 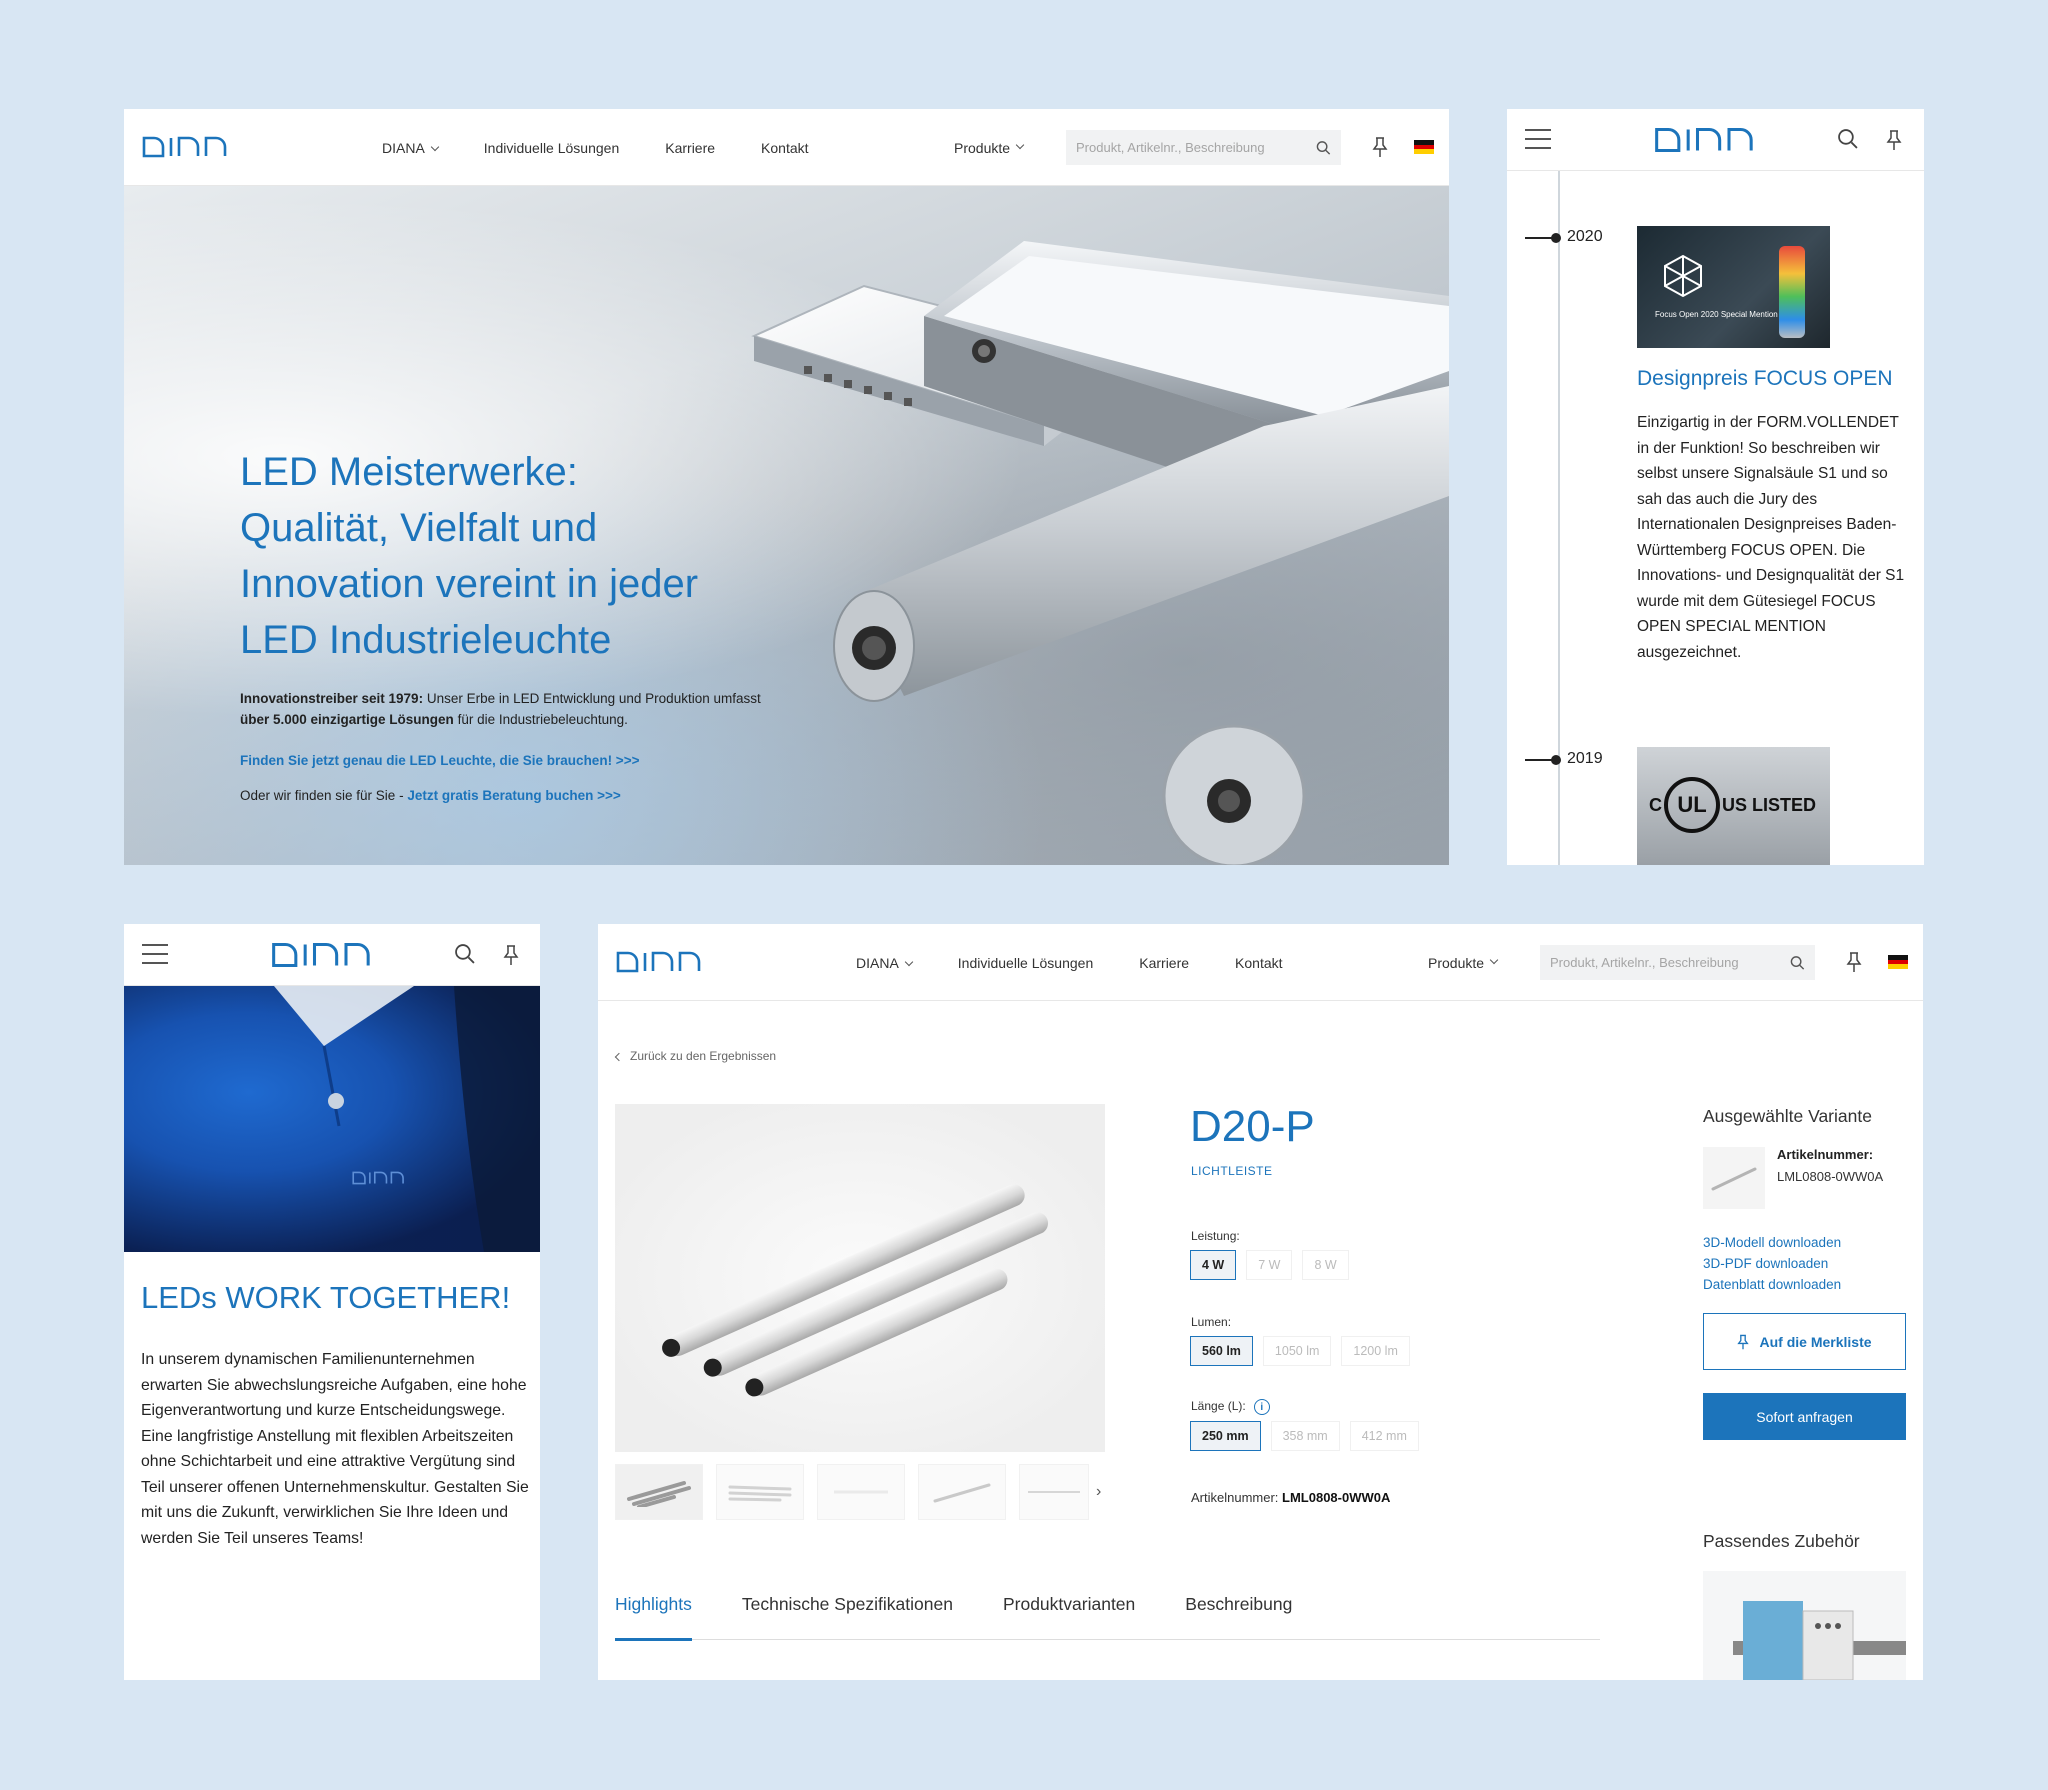 I want to click on variant-label: Artikelnummer:, so click(x=1825, y=1154).